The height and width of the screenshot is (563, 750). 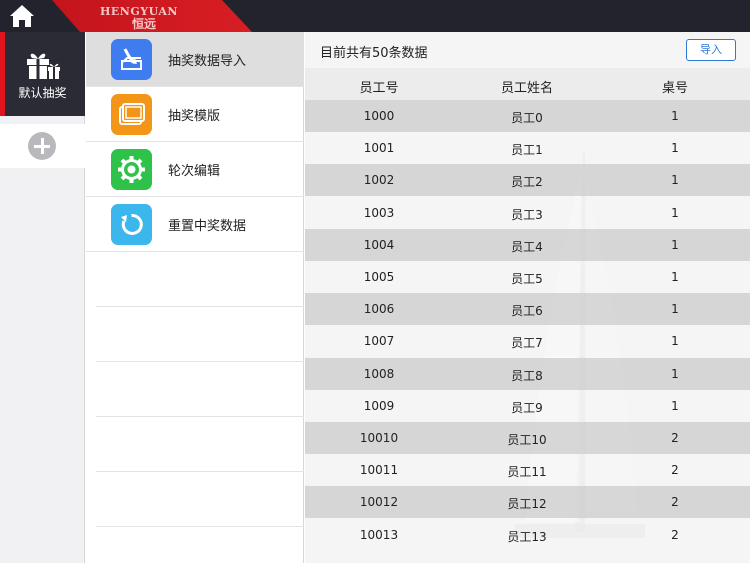 What do you see at coordinates (374, 53) in the screenshot?
I see `record-count-text: 目前共有50条数据` at bounding box center [374, 53].